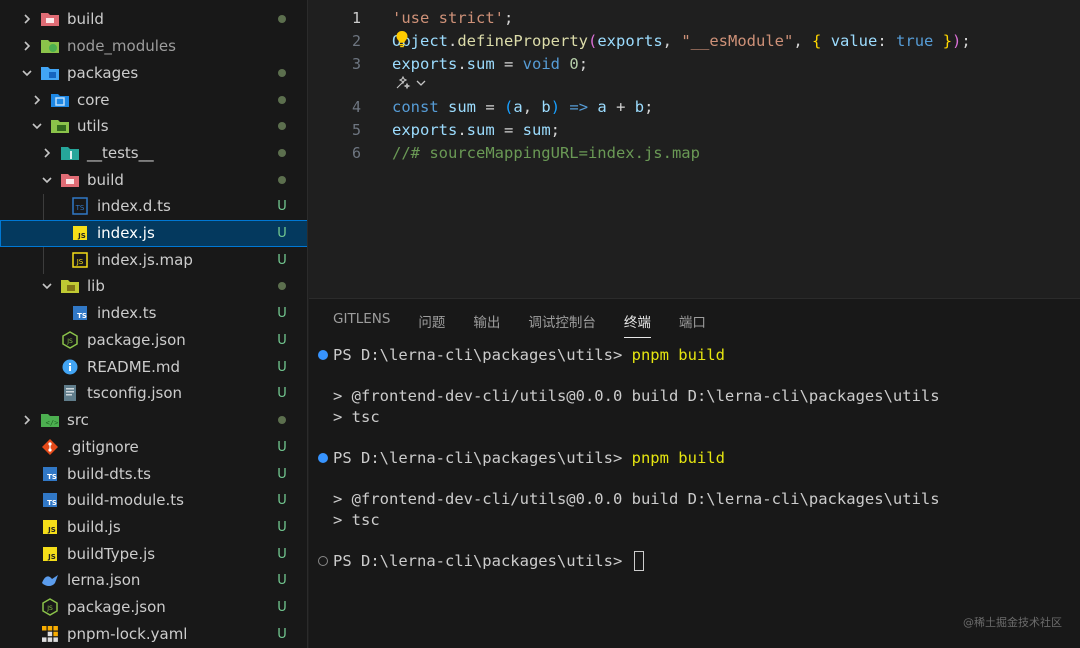 This screenshot has width=1080, height=648. What do you see at coordinates (431, 324) in the screenshot?
I see `tab-problems: 问题` at bounding box center [431, 324].